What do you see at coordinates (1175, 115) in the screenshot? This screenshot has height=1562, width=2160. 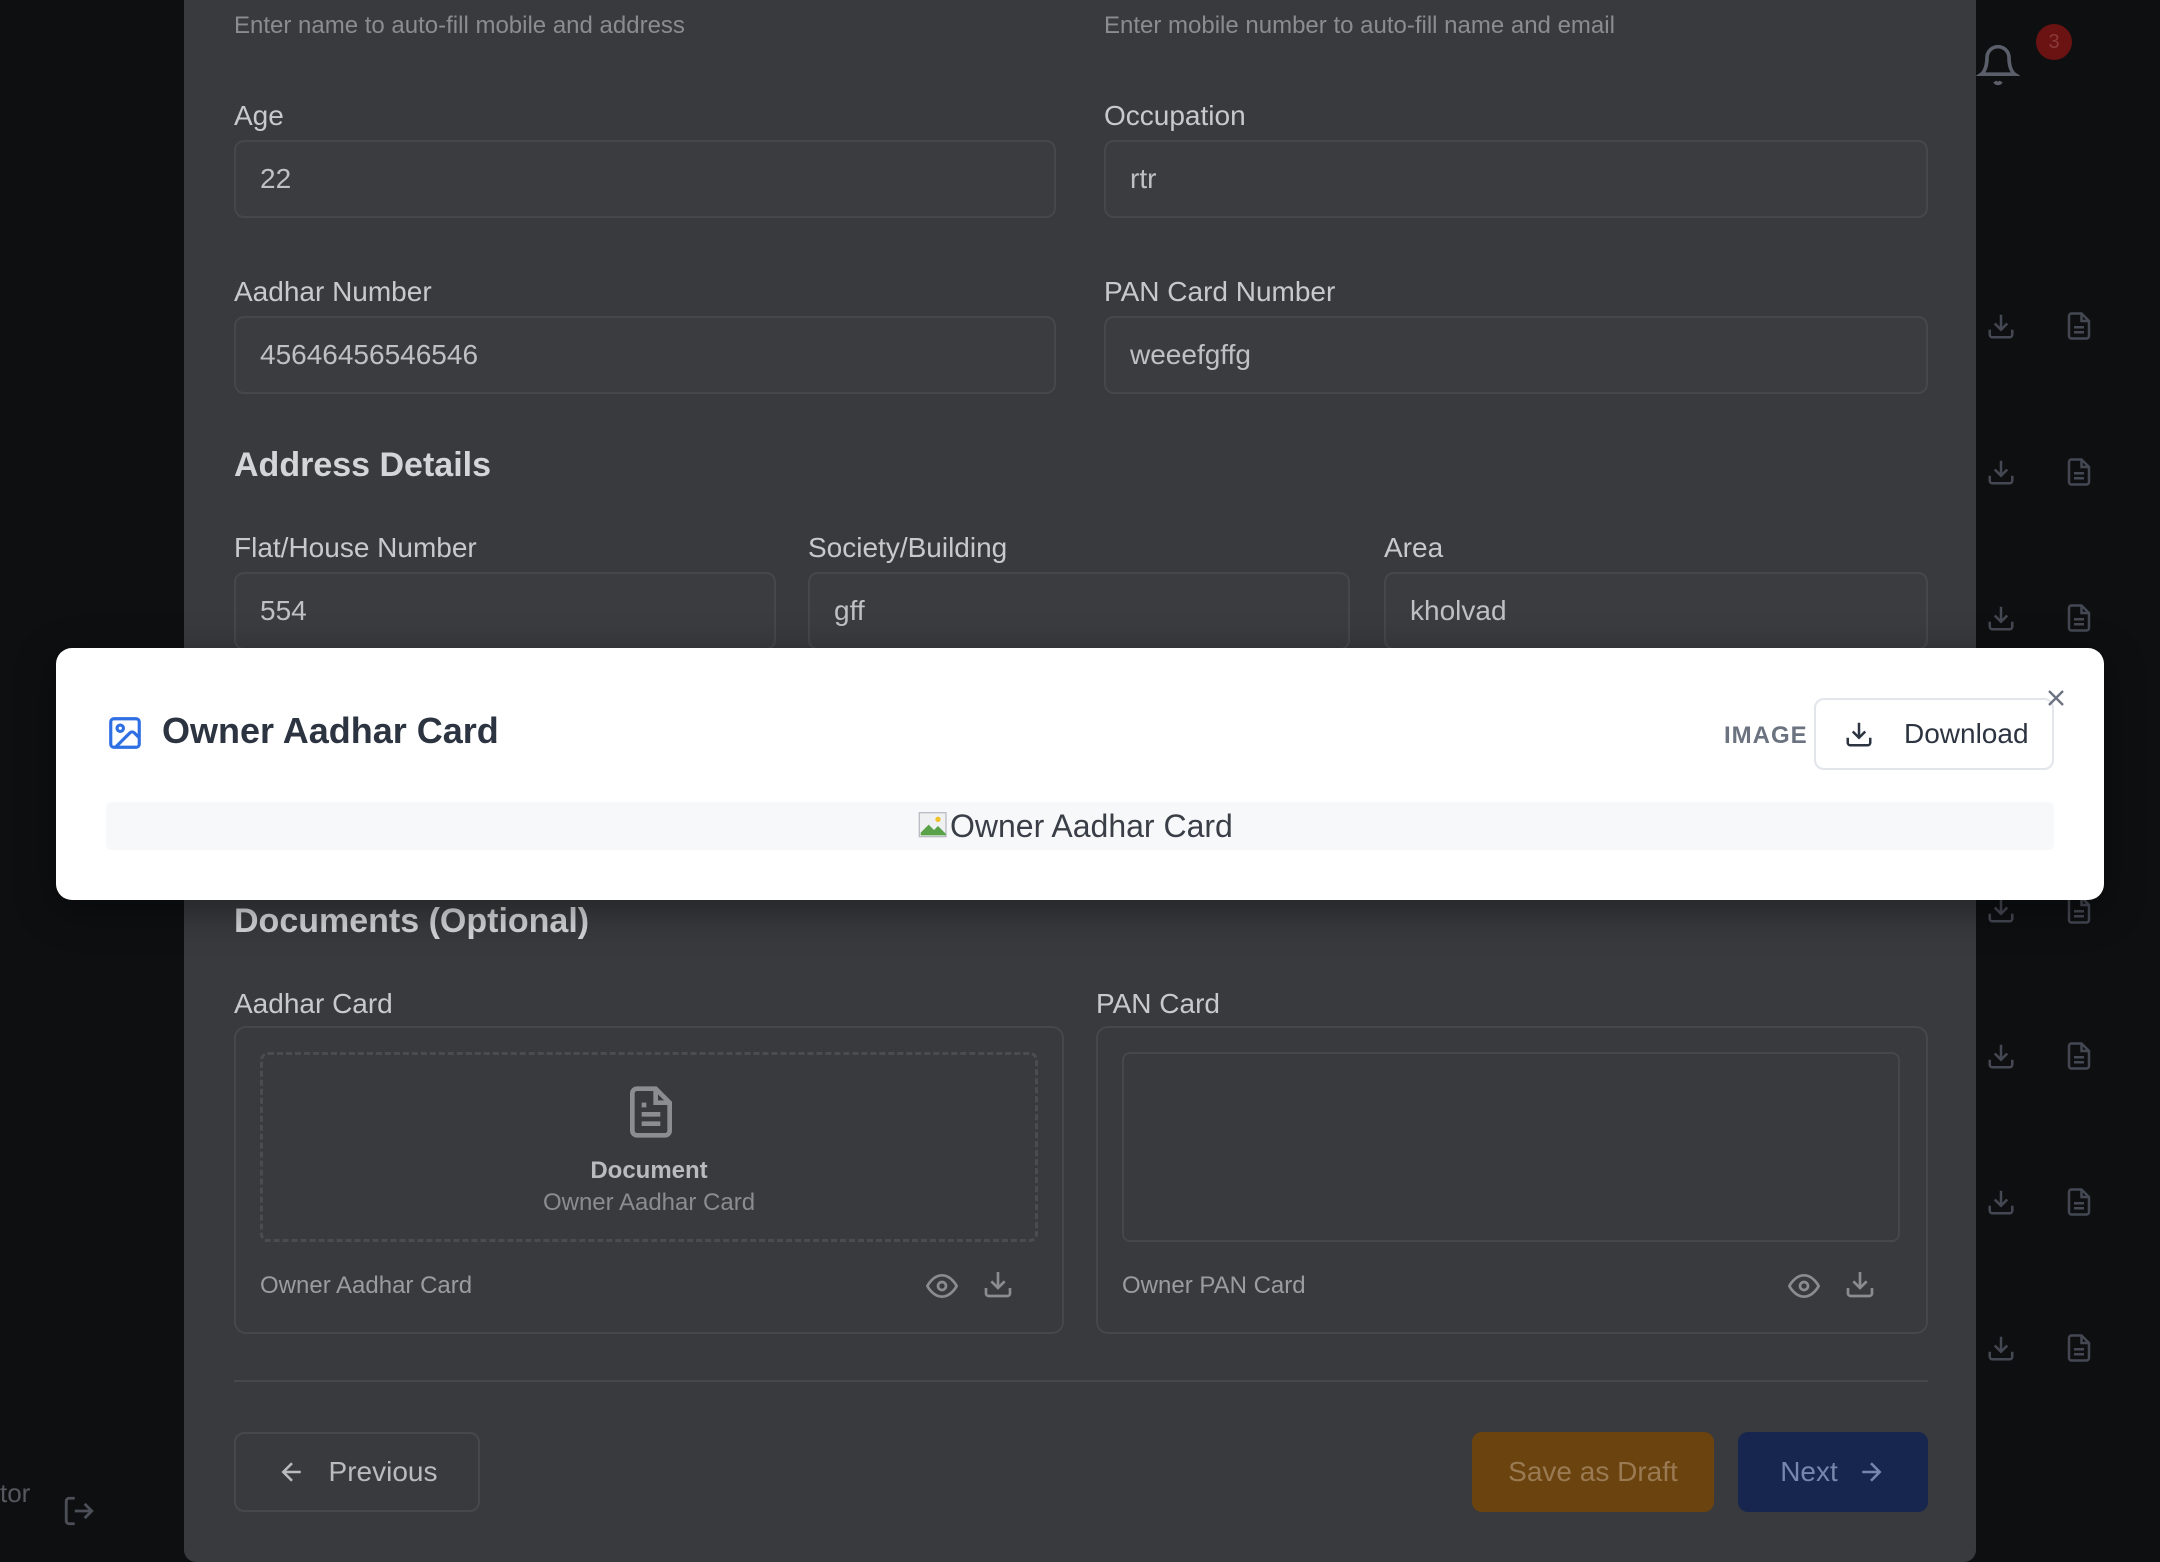 I see `occupation-label: Occupation` at bounding box center [1175, 115].